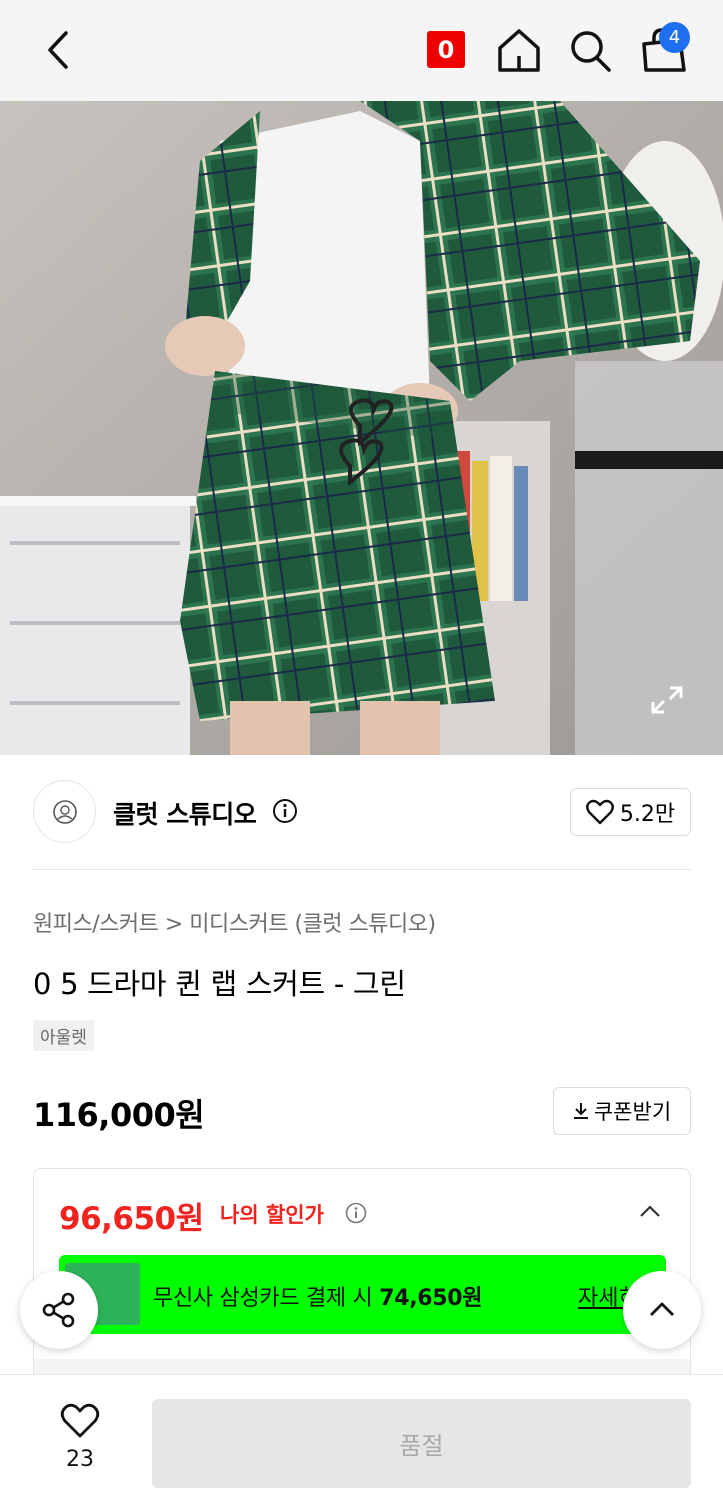 This screenshot has height=1500, width=723. What do you see at coordinates (119, 1115) in the screenshot?
I see `product-price: 116,000원` at bounding box center [119, 1115].